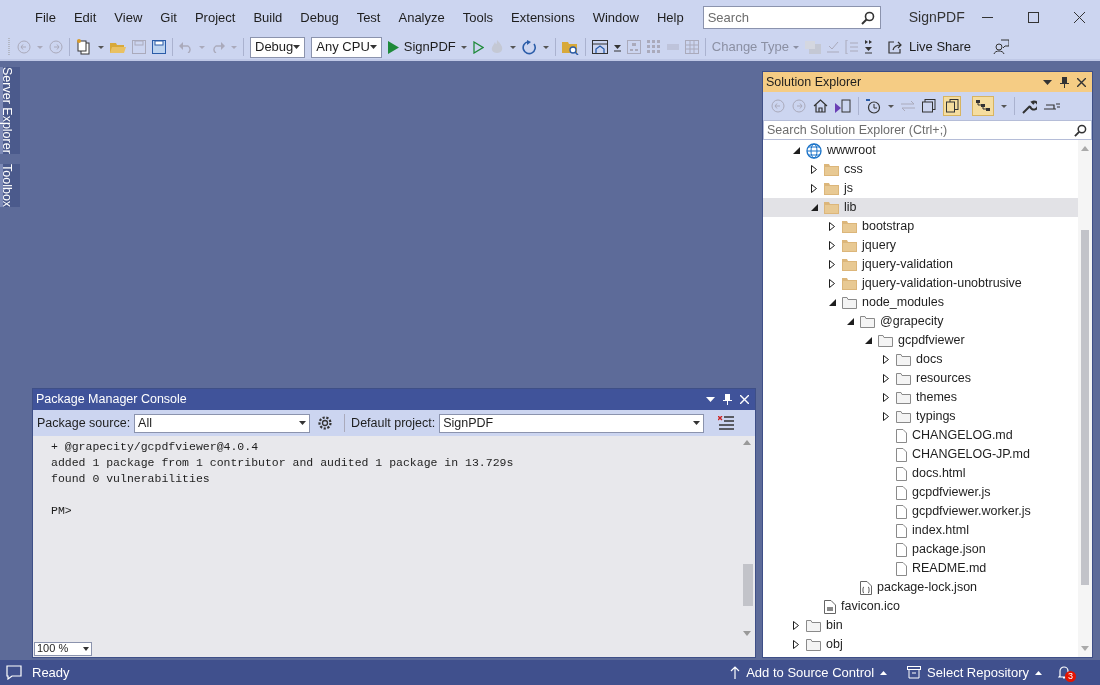  What do you see at coordinates (927, 130) in the screenshot?
I see `search-field: Search Solution Explorer (Ctrl+;)` at bounding box center [927, 130].